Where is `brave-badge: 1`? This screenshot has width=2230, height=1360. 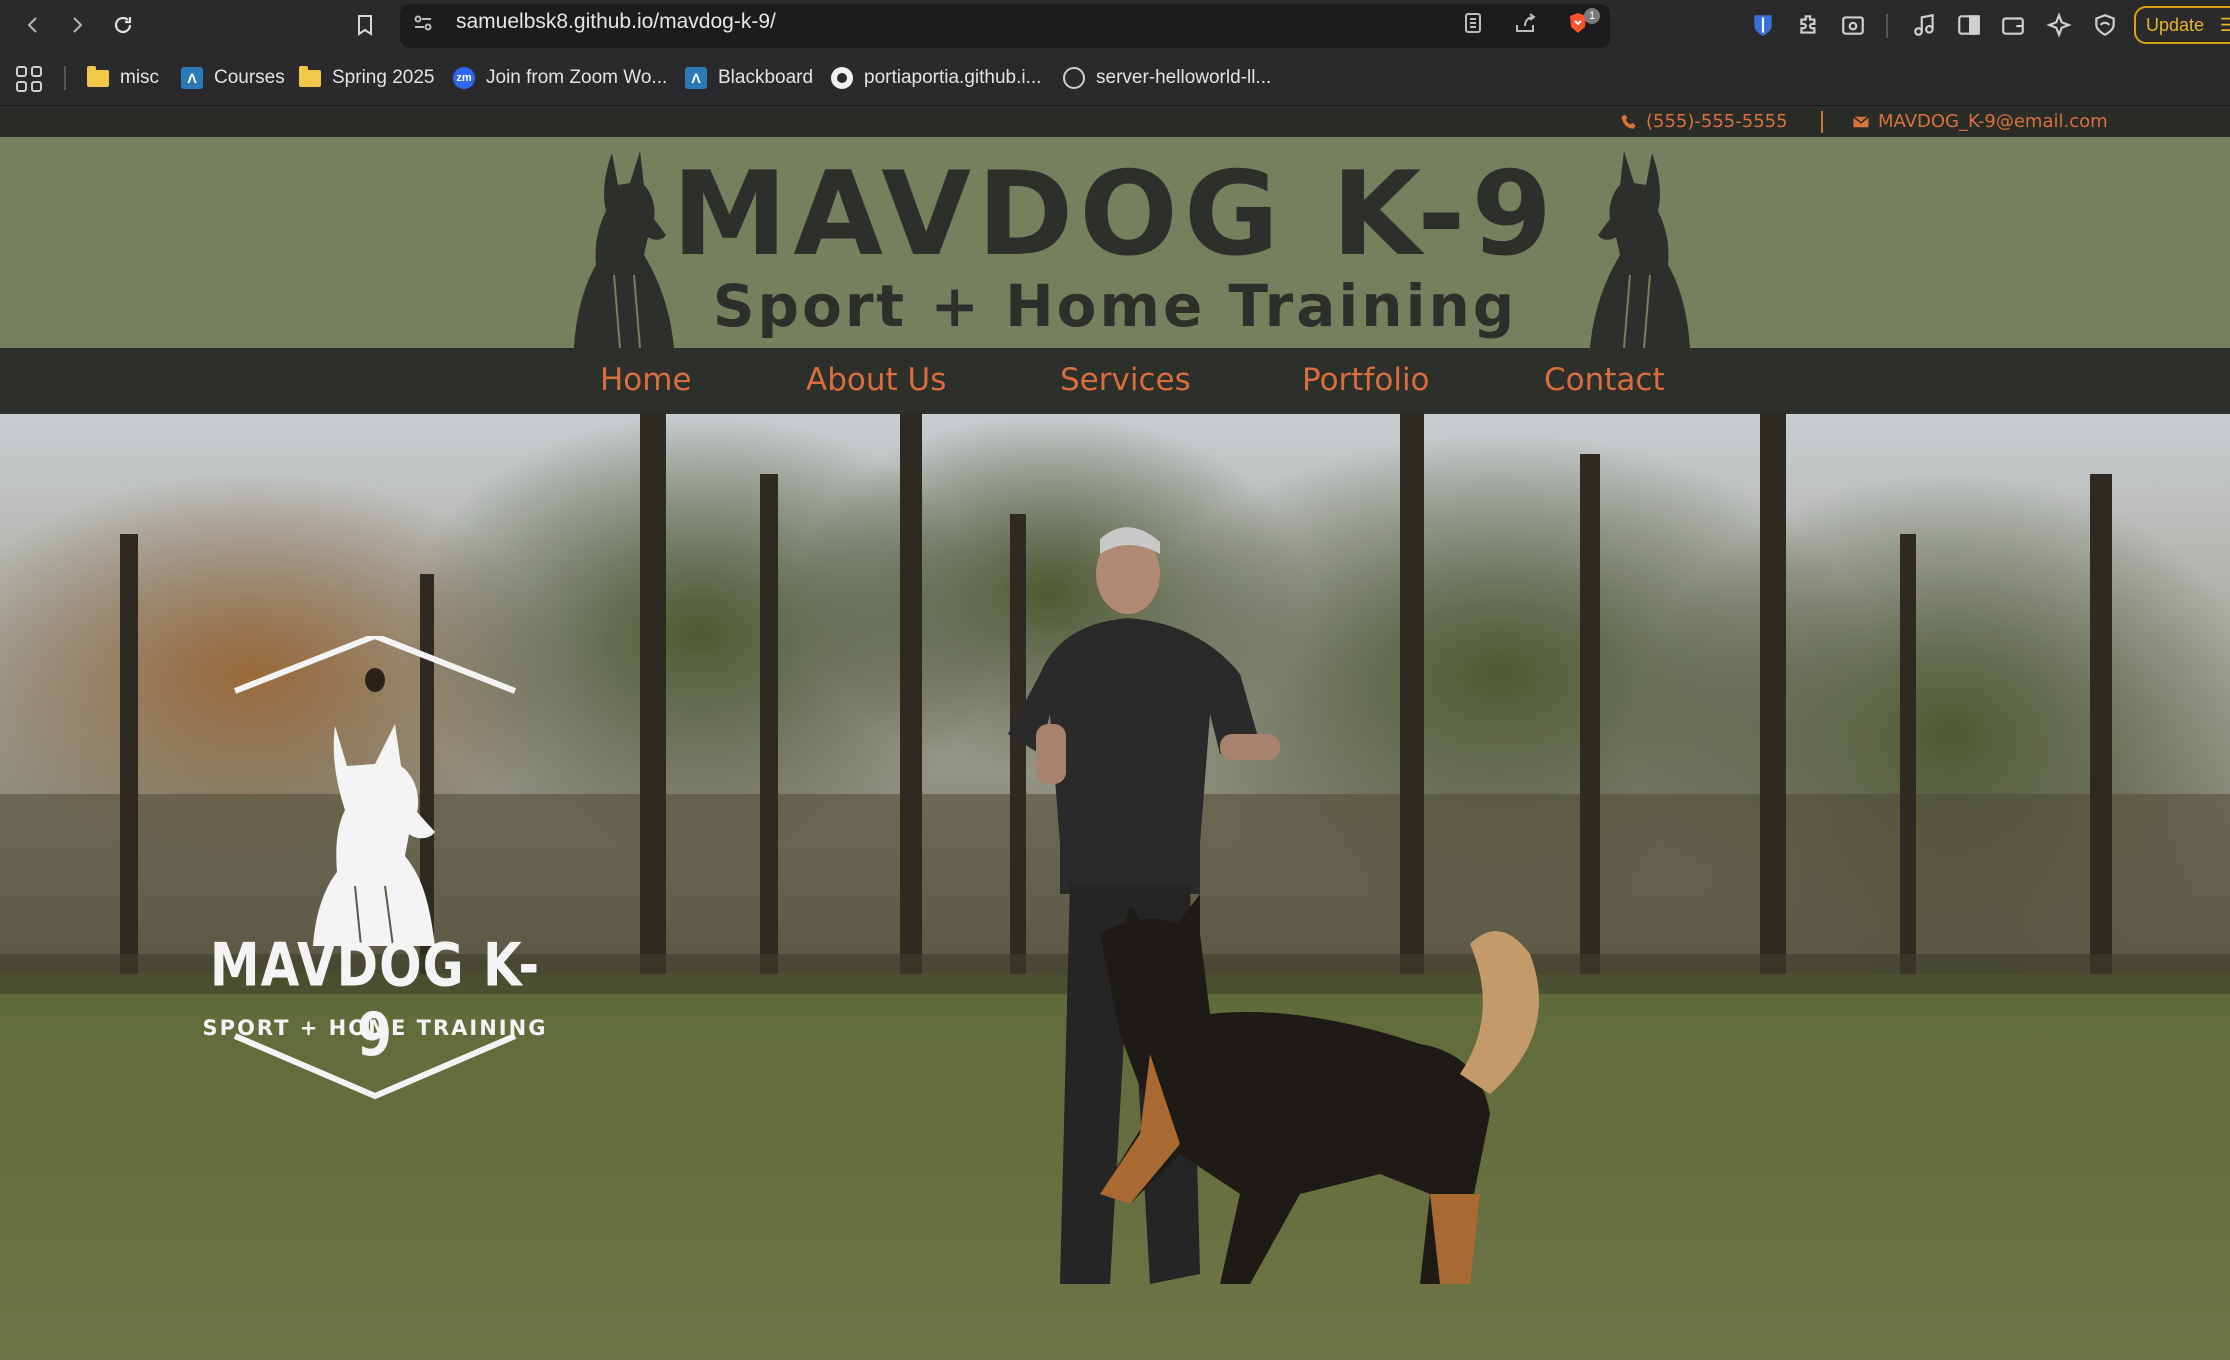
brave-badge: 1 is located at coordinates (1592, 16).